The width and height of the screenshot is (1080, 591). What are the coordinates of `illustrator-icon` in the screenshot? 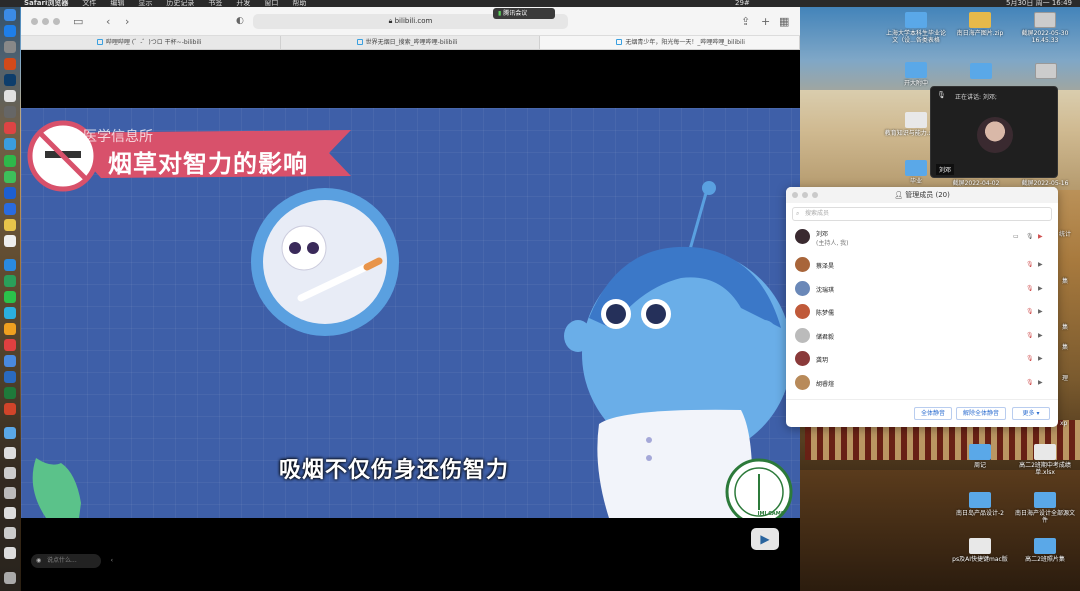 It's located at (10, 64).